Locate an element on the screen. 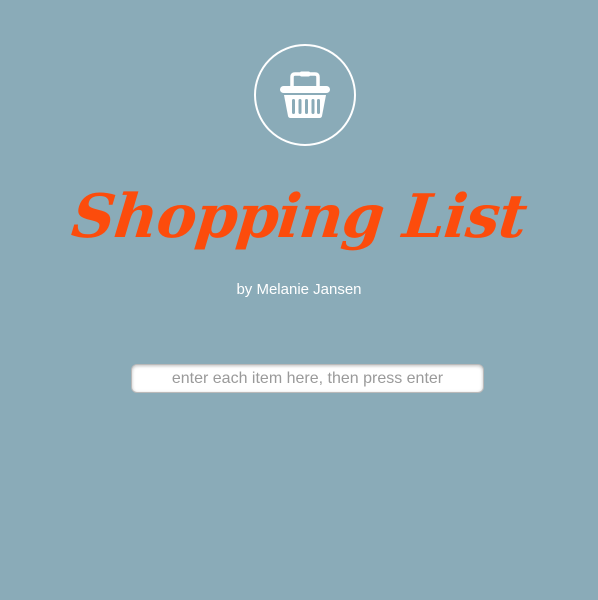 This screenshot has height=600, width=598. shopping-basket-icon is located at coordinates (305, 94).